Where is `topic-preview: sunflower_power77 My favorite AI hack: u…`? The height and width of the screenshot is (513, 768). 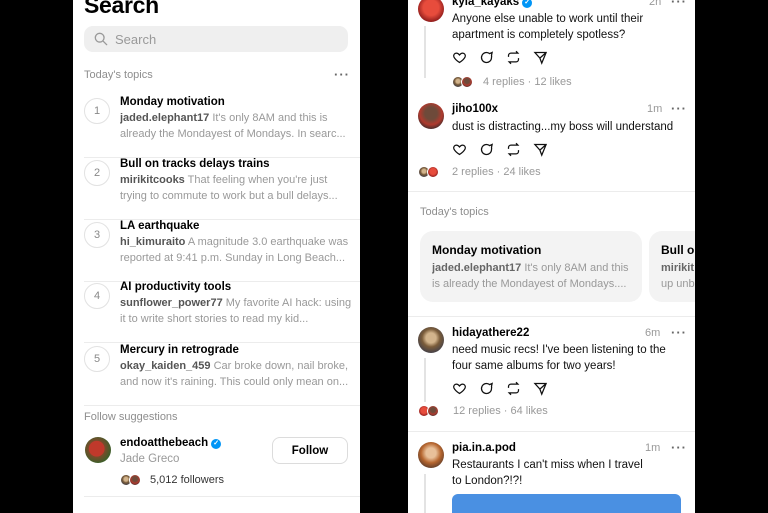
topic-preview: sunflower_power77 My favorite AI hack: u… is located at coordinates (236, 311).